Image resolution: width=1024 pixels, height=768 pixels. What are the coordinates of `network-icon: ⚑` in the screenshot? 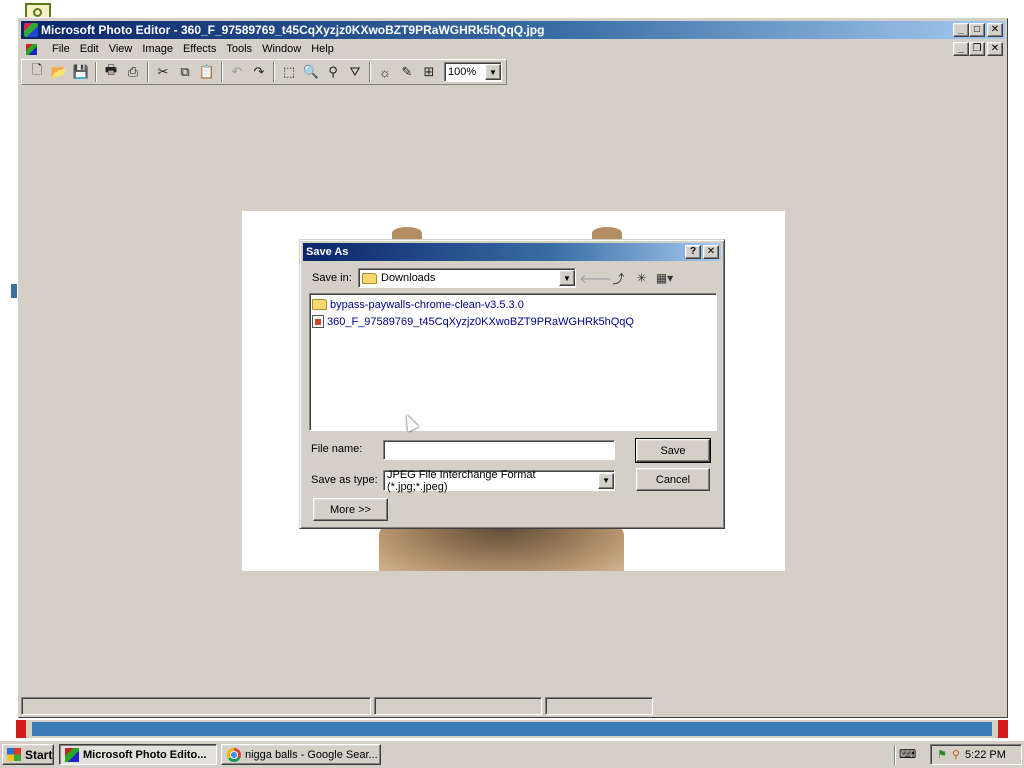 It's located at (942, 754).